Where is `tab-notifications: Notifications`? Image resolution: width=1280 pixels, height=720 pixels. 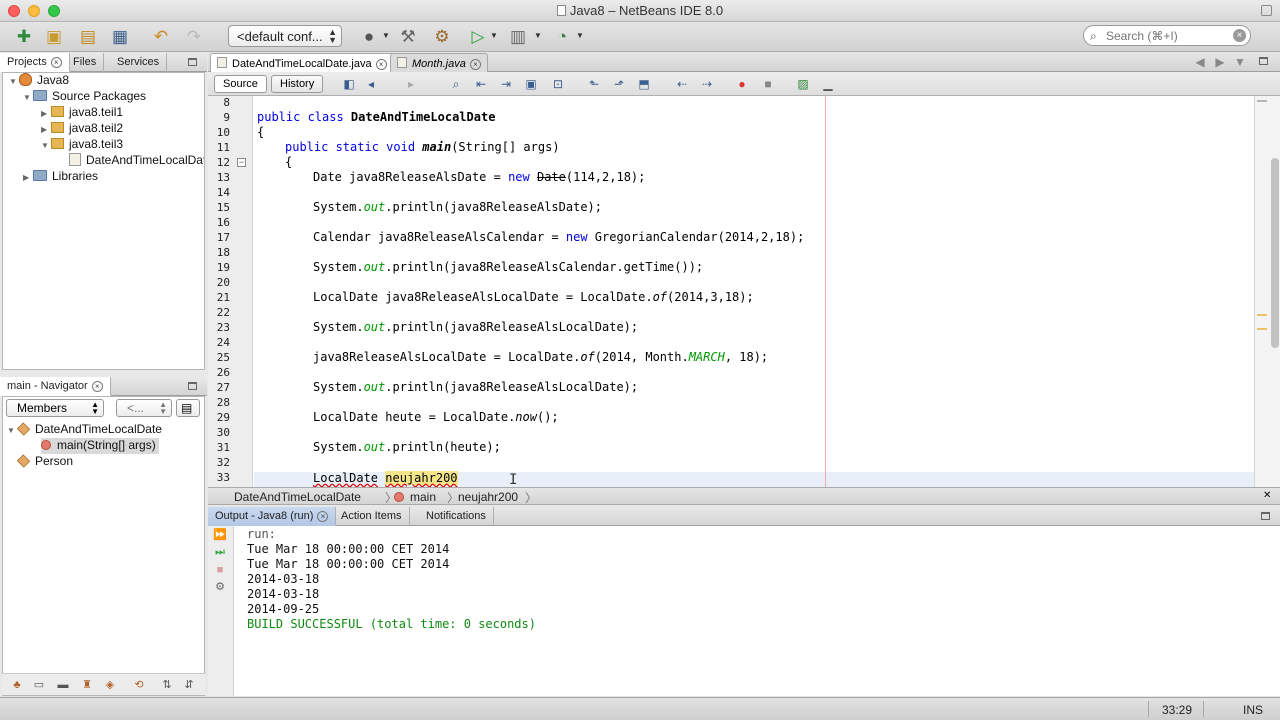
tab-notifications: Notifications is located at coordinates (456, 516).